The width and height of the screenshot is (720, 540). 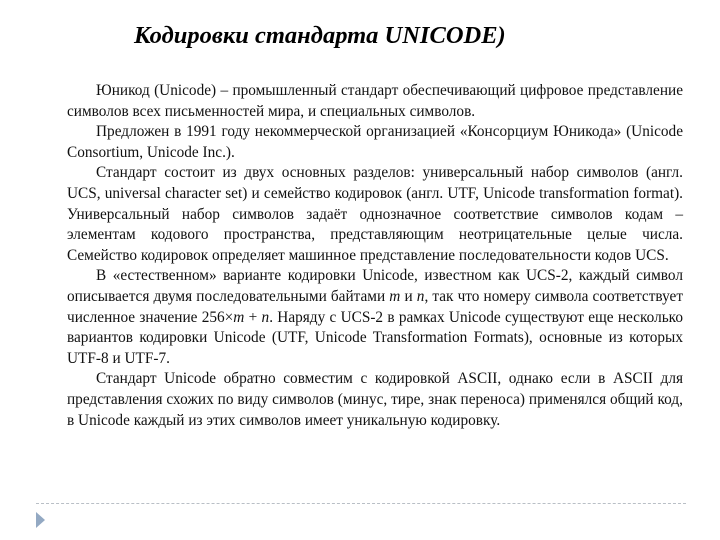 What do you see at coordinates (40, 520) in the screenshot?
I see `triangle-right-icon` at bounding box center [40, 520].